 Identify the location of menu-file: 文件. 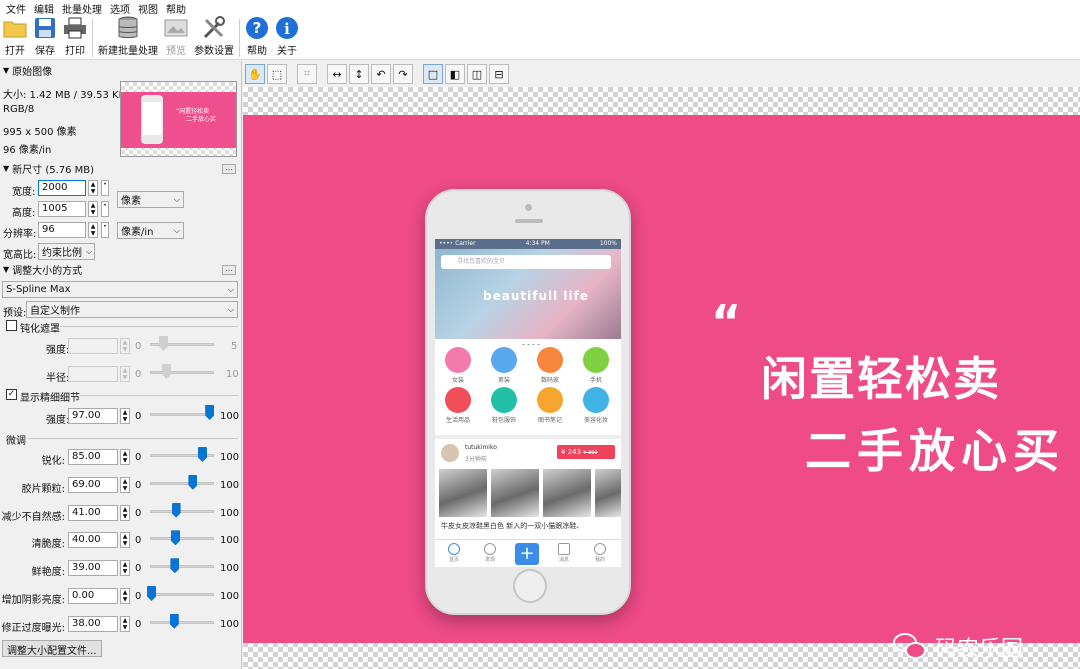
(16, 8).